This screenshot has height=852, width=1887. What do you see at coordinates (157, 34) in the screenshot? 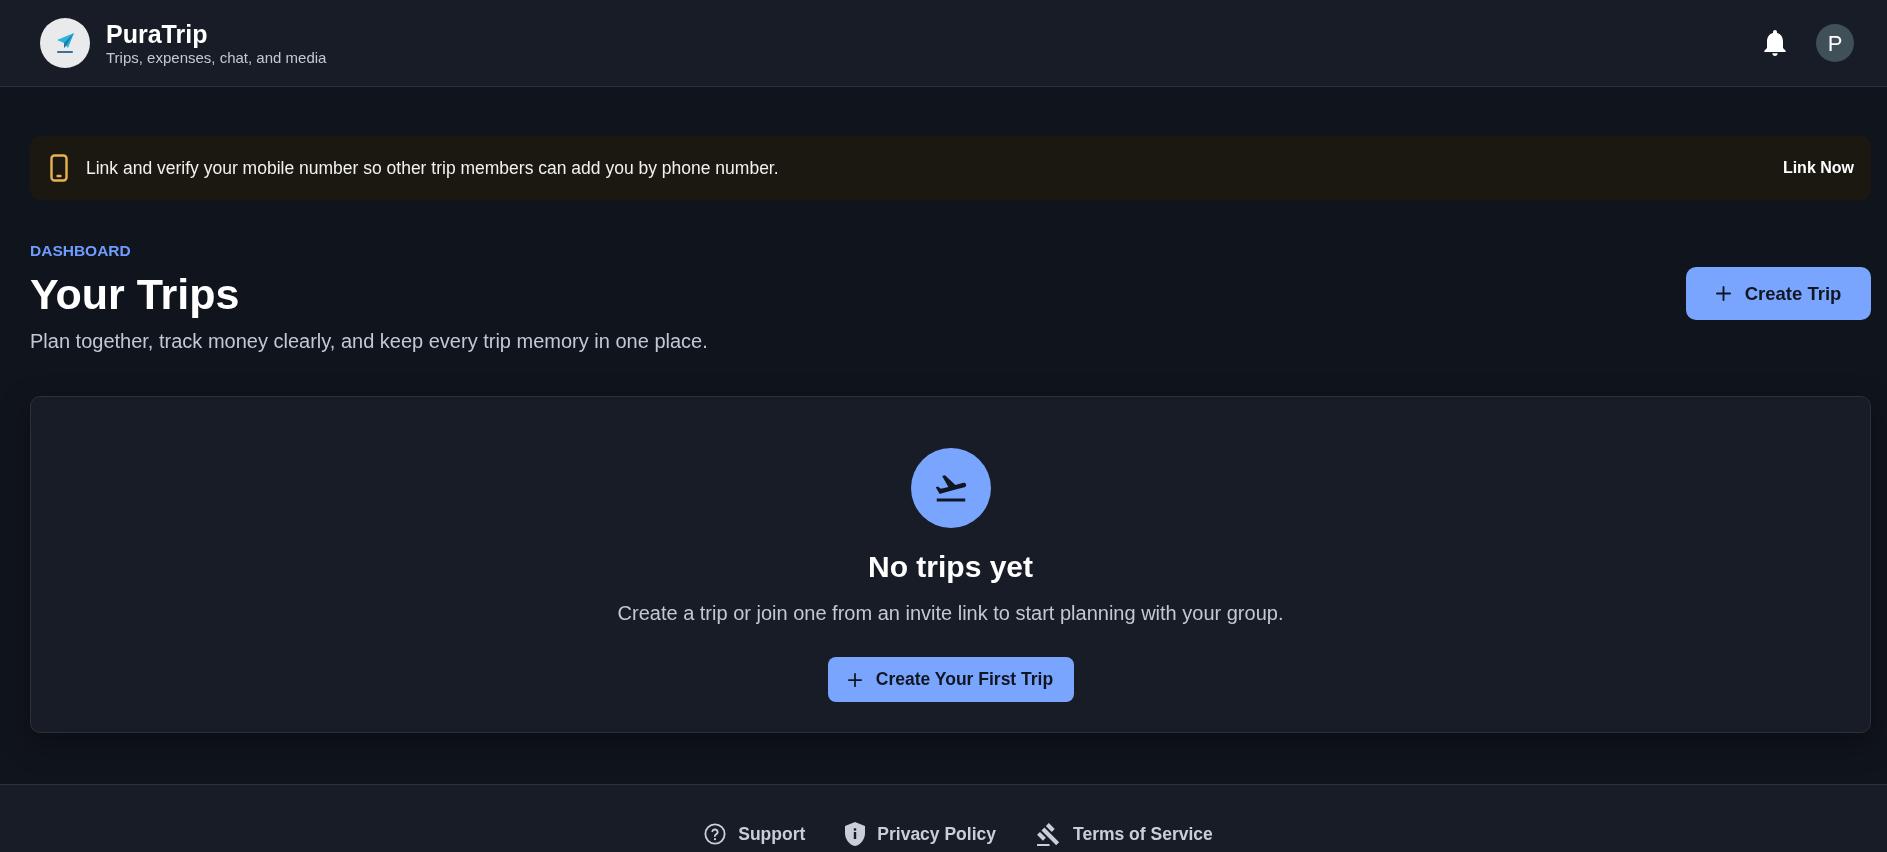
I see `app-title: PuraTrip` at bounding box center [157, 34].